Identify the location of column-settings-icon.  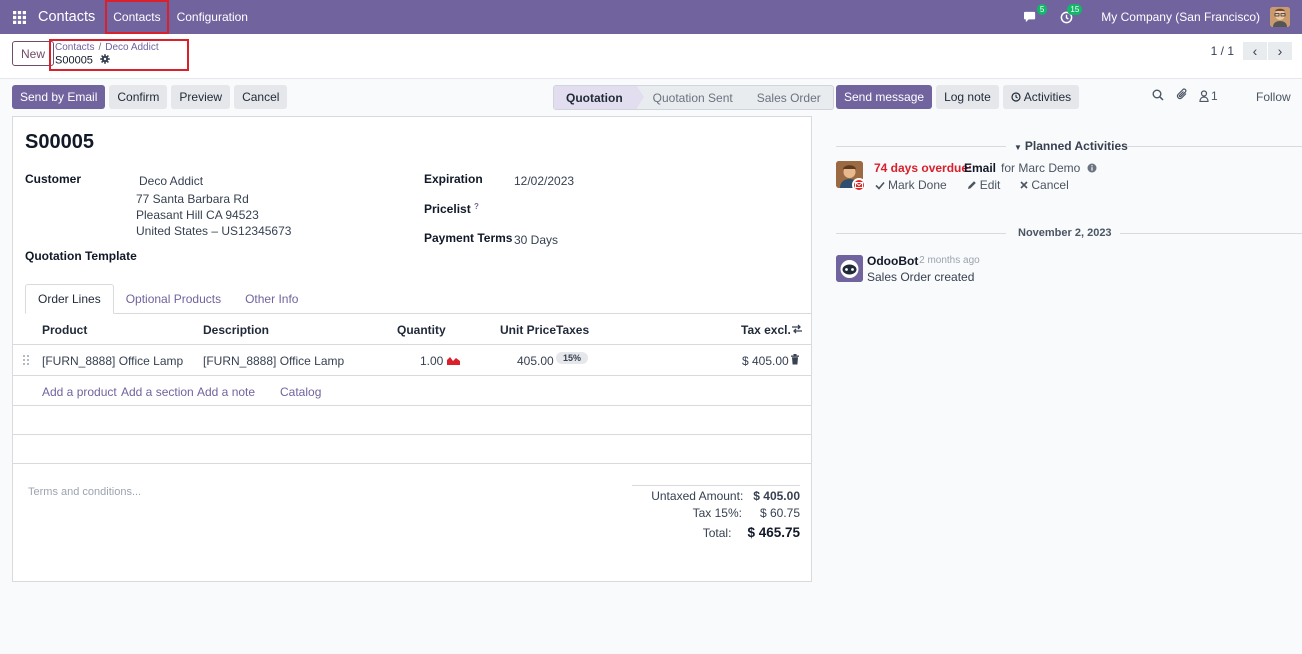
(797, 330).